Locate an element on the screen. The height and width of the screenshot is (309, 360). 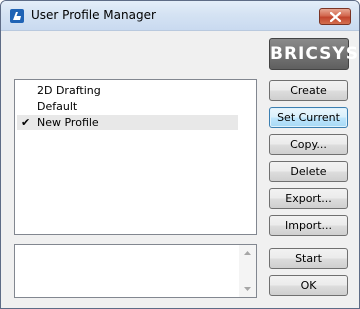
vertical-scrollbar is located at coordinates (247, 271).